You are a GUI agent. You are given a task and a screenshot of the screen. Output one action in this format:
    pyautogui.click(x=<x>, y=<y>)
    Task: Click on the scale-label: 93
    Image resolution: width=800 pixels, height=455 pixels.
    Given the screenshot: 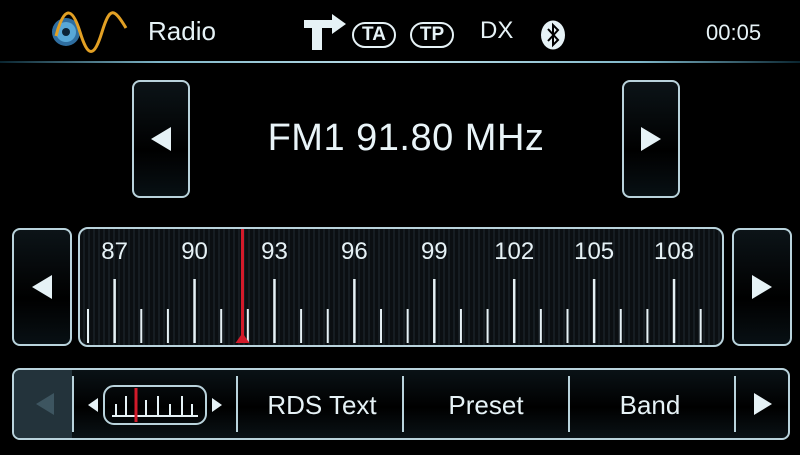 What is the action you would take?
    pyautogui.click(x=274, y=251)
    